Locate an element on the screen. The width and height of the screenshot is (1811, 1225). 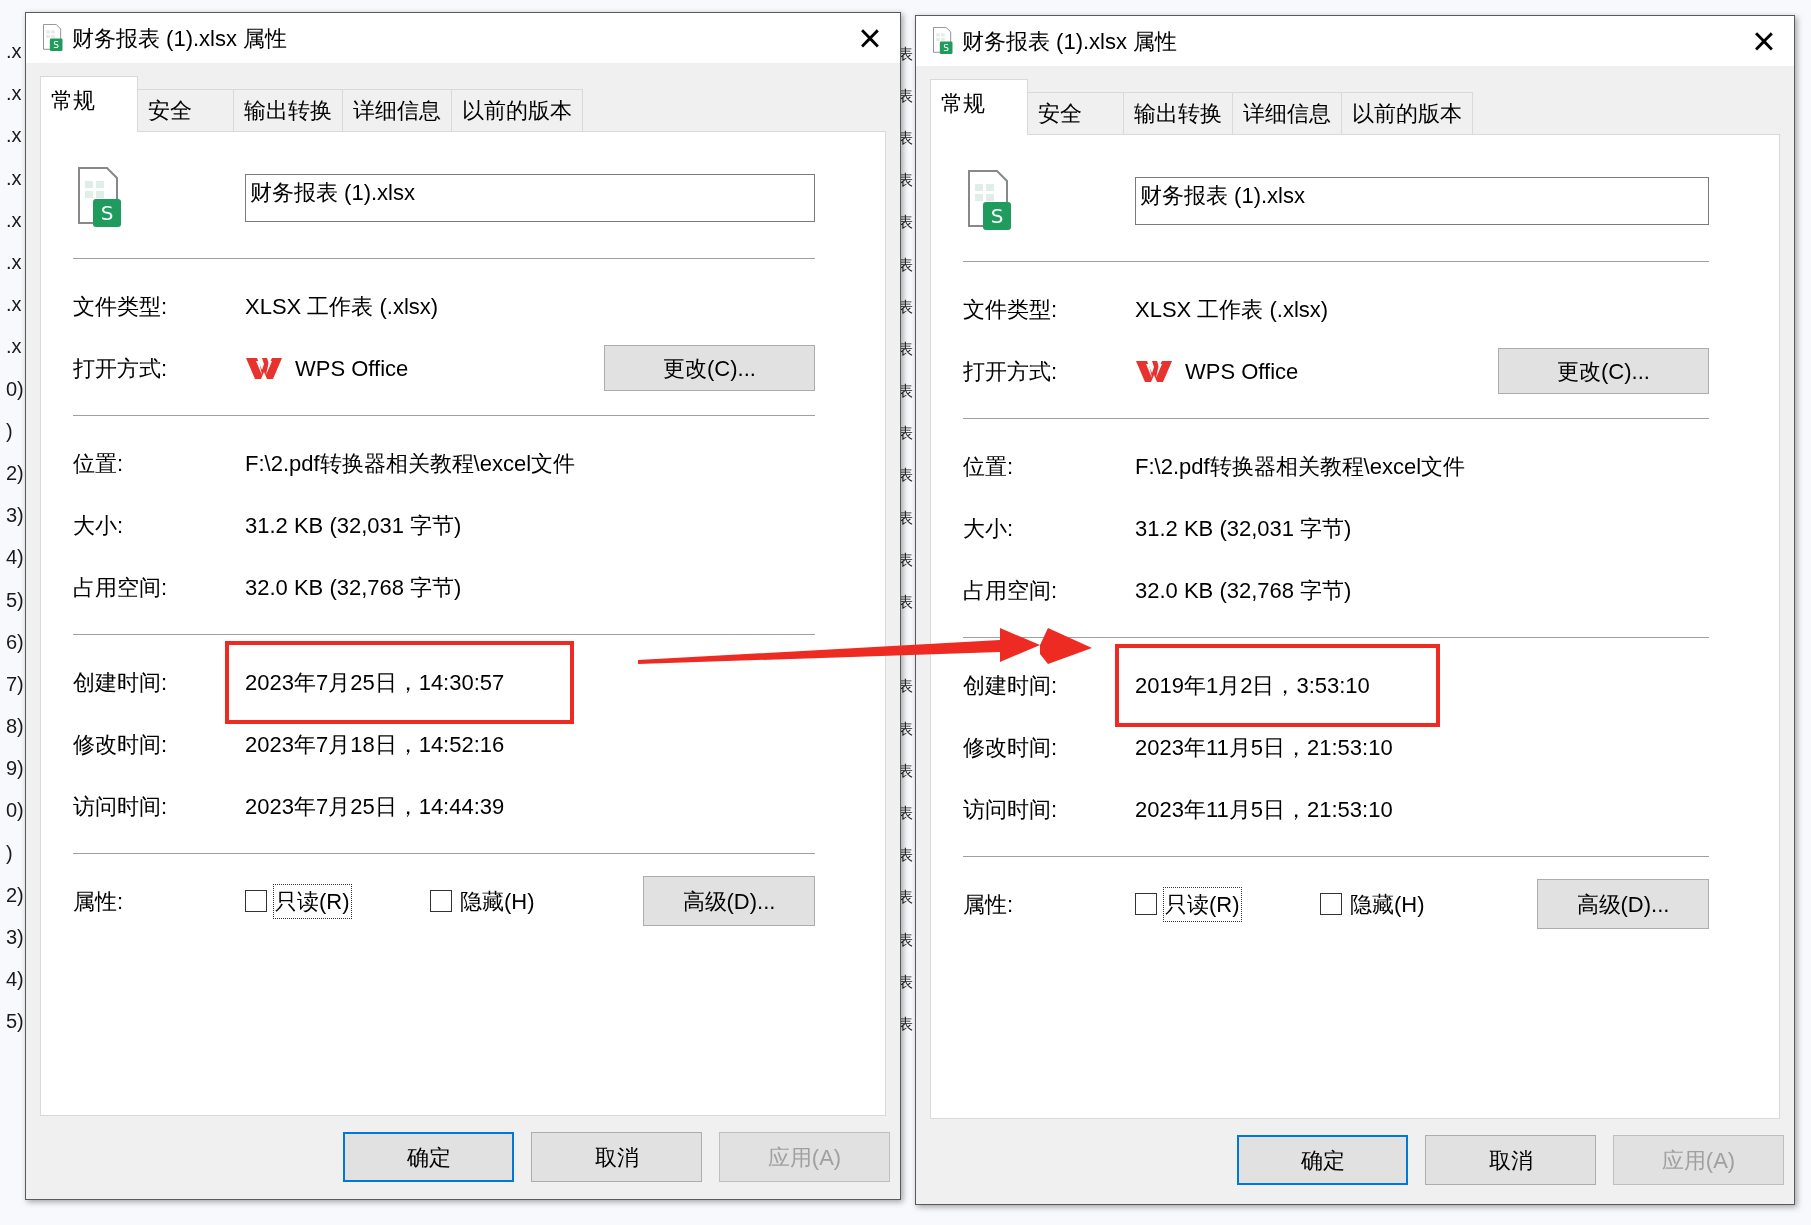
field-value: 2023年7月25日，14:30:57 is located at coordinates (375, 682).